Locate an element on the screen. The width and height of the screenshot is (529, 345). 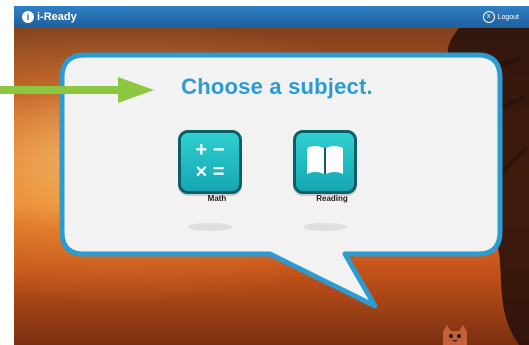
subject-label-reading: Reading is located at coordinates (332, 198).